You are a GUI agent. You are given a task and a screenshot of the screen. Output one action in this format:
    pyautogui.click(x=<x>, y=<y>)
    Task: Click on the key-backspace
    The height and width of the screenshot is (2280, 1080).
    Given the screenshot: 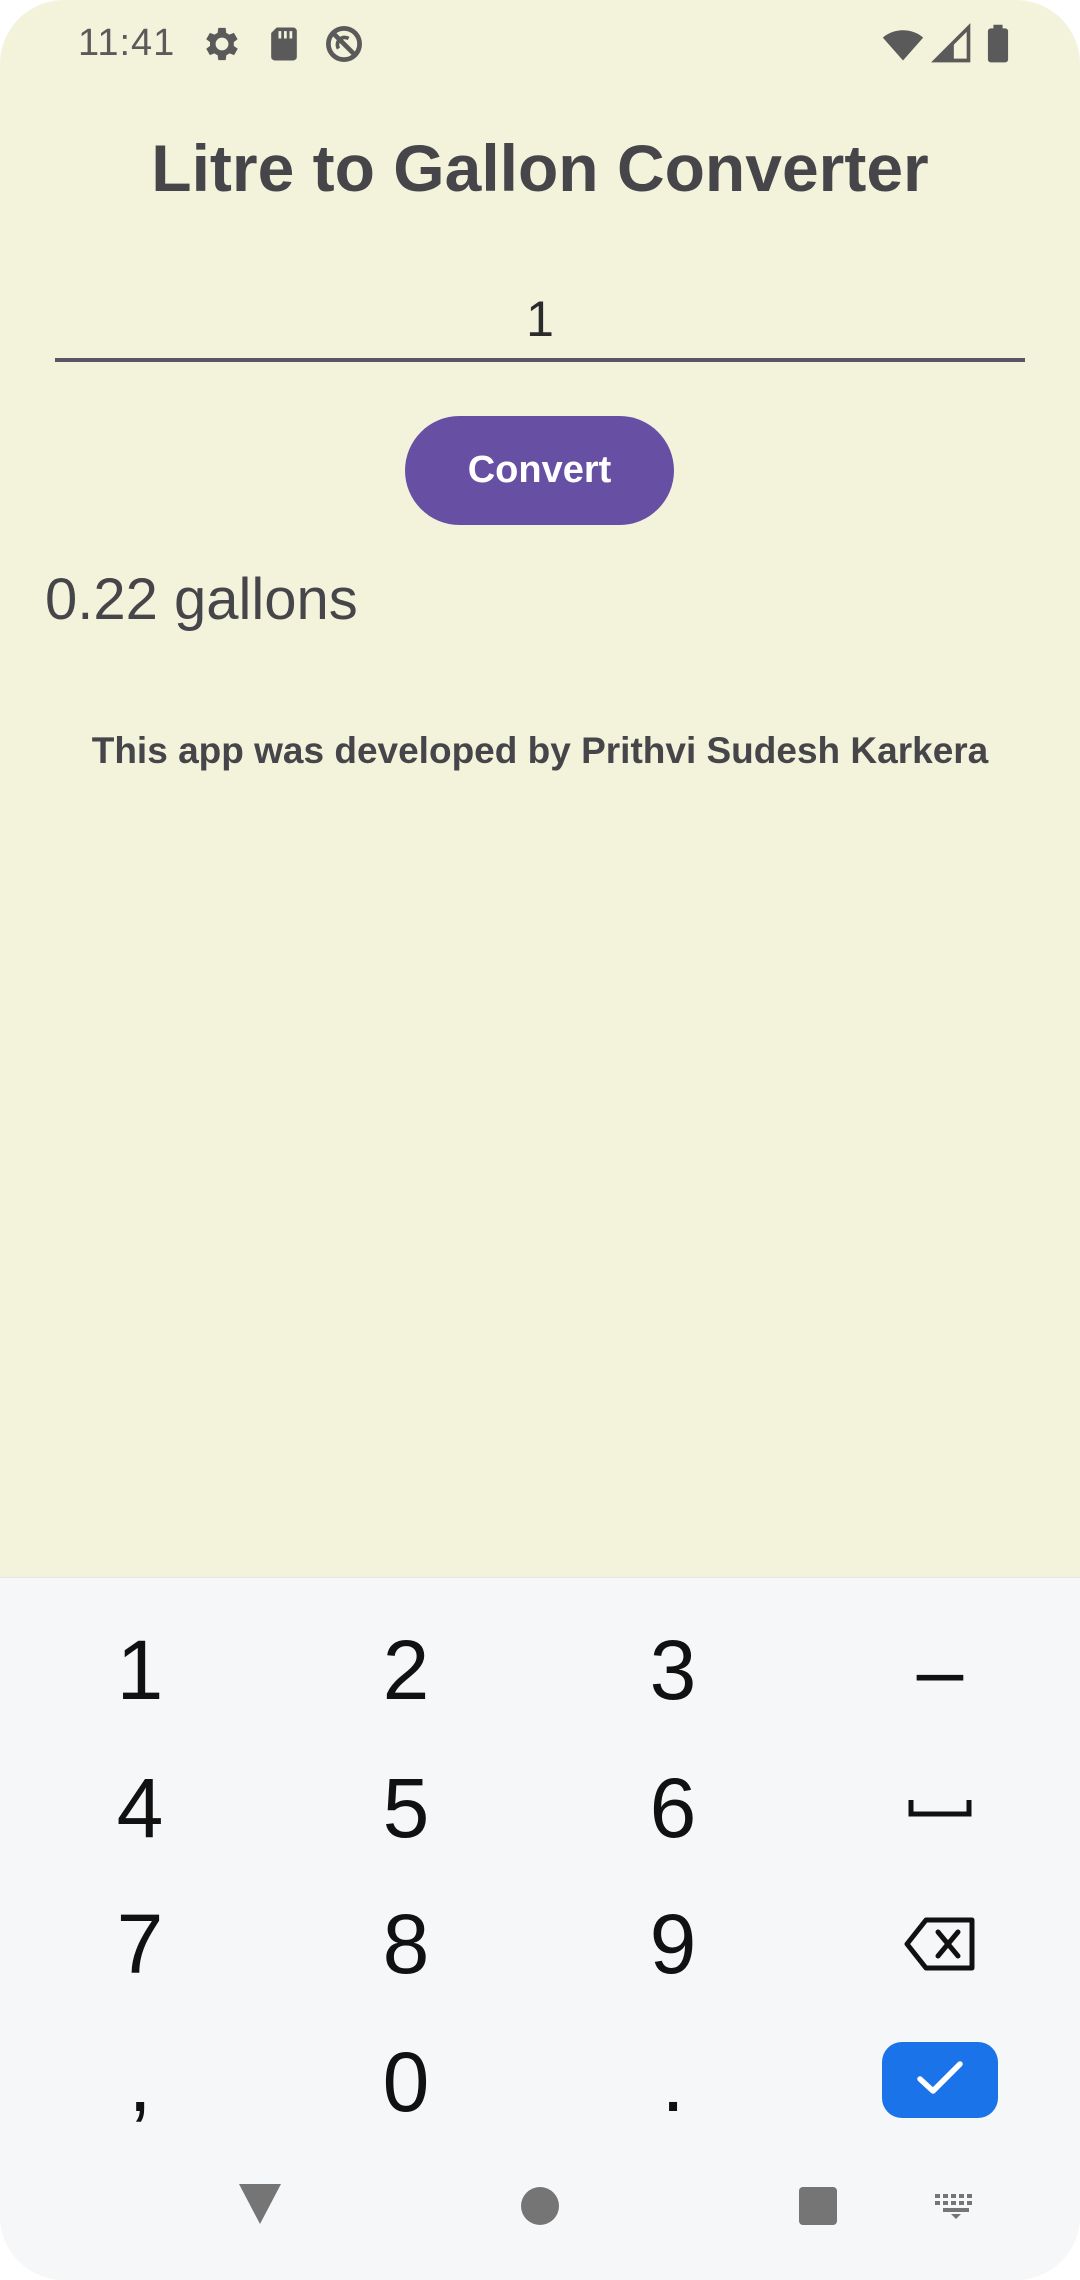 What is the action you would take?
    pyautogui.click(x=940, y=1944)
    